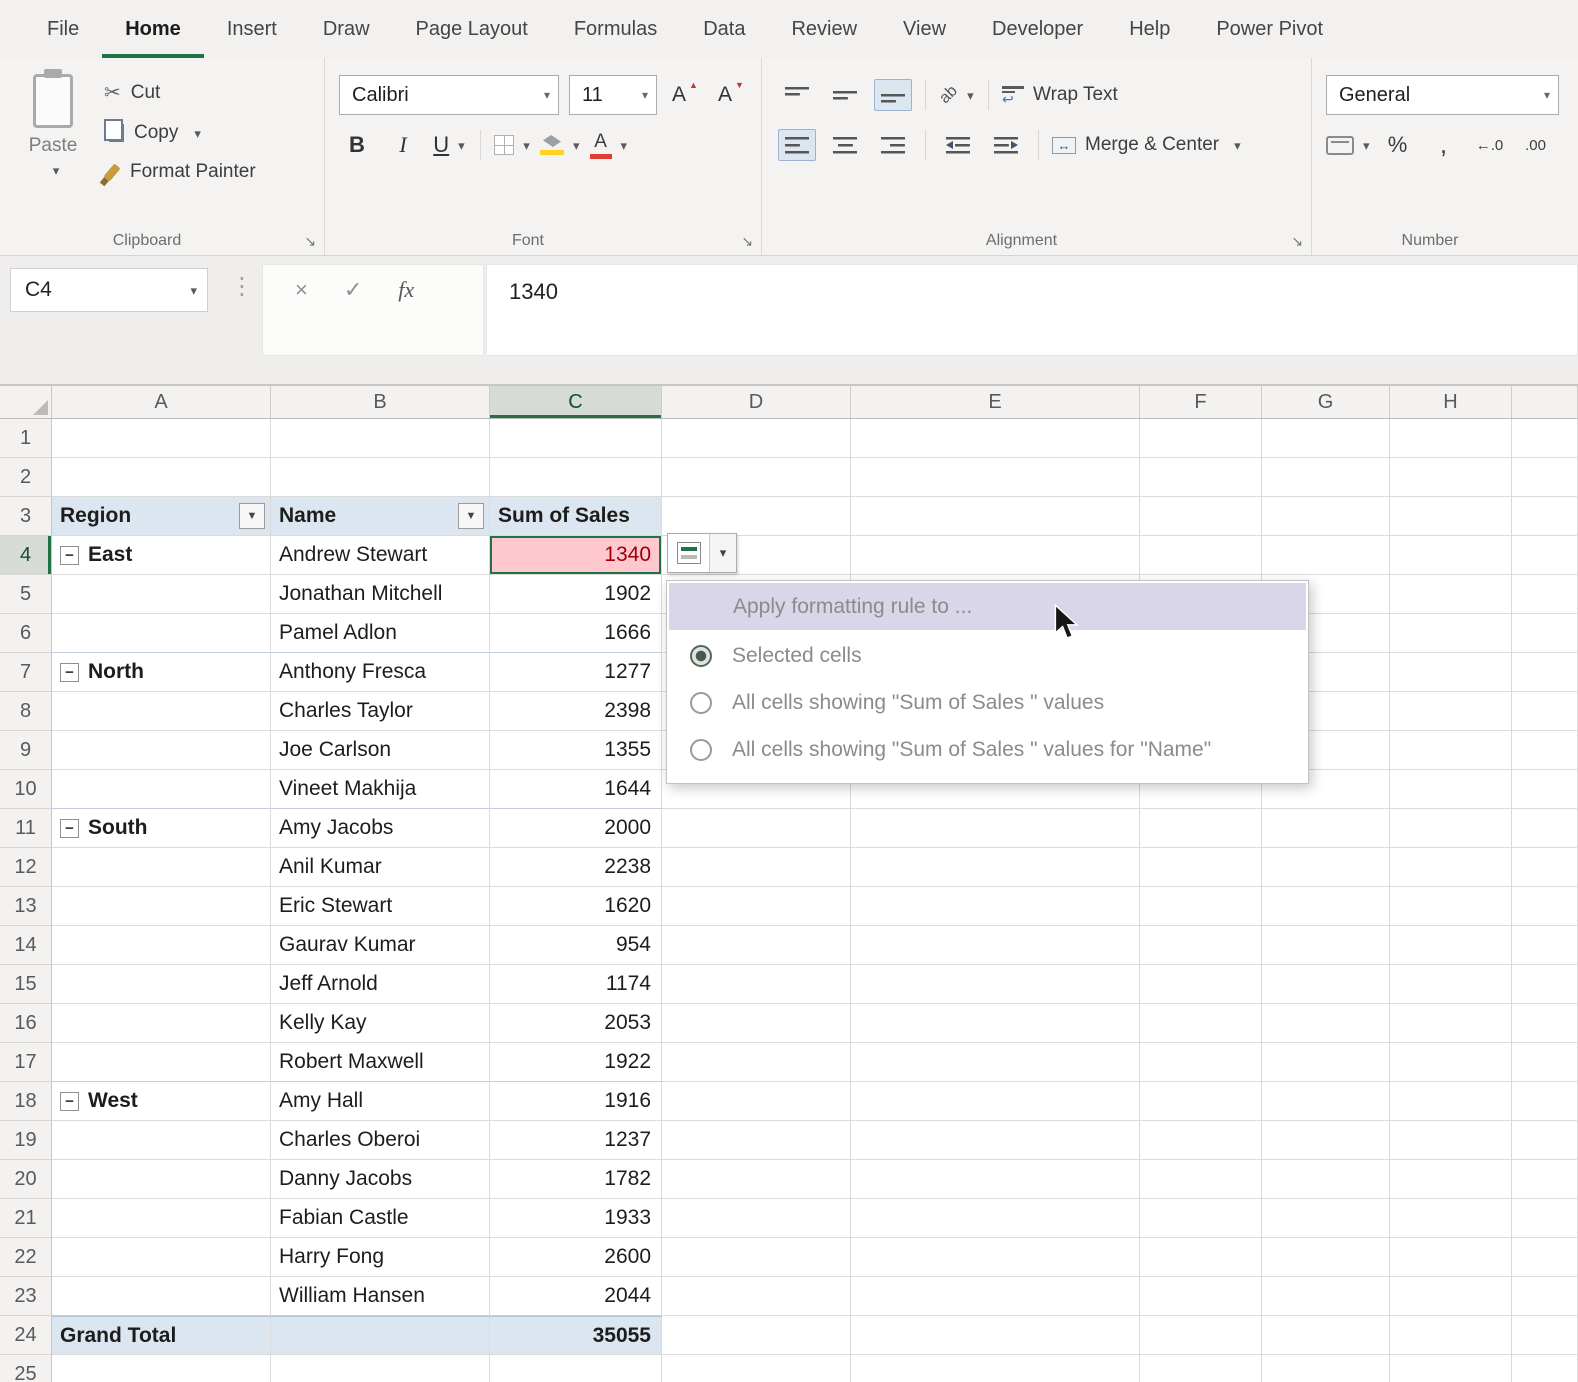 The height and width of the screenshot is (1382, 1578). Describe the element at coordinates (353, 290) in the screenshot. I see `enter-icon: ✓` at that location.